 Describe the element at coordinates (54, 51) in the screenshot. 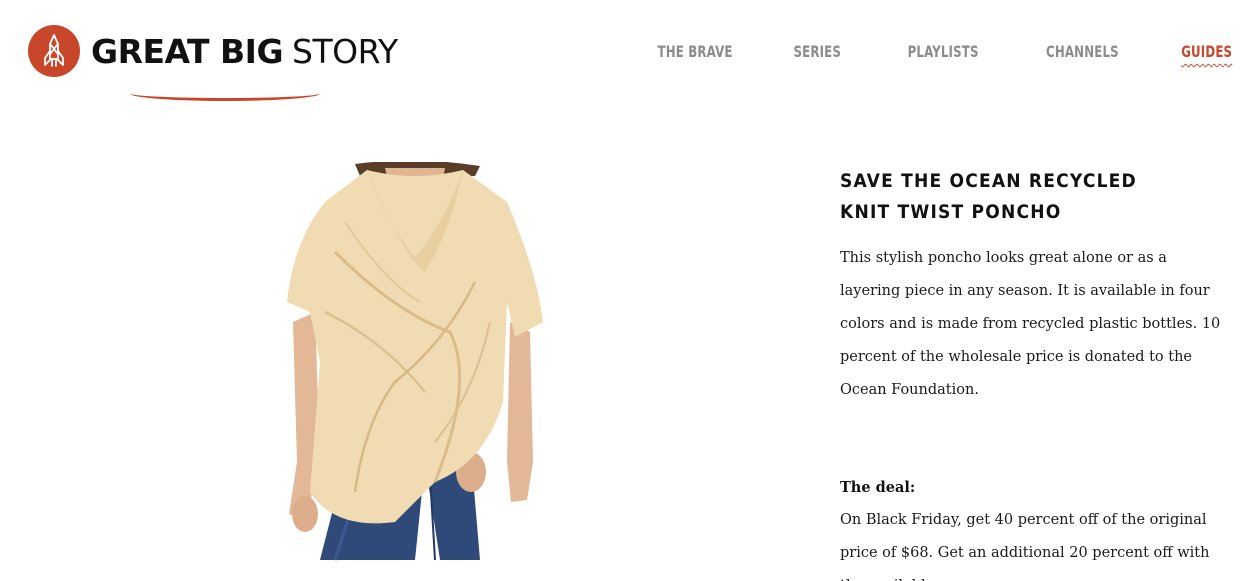

I see `rocket-logo-icon` at that location.